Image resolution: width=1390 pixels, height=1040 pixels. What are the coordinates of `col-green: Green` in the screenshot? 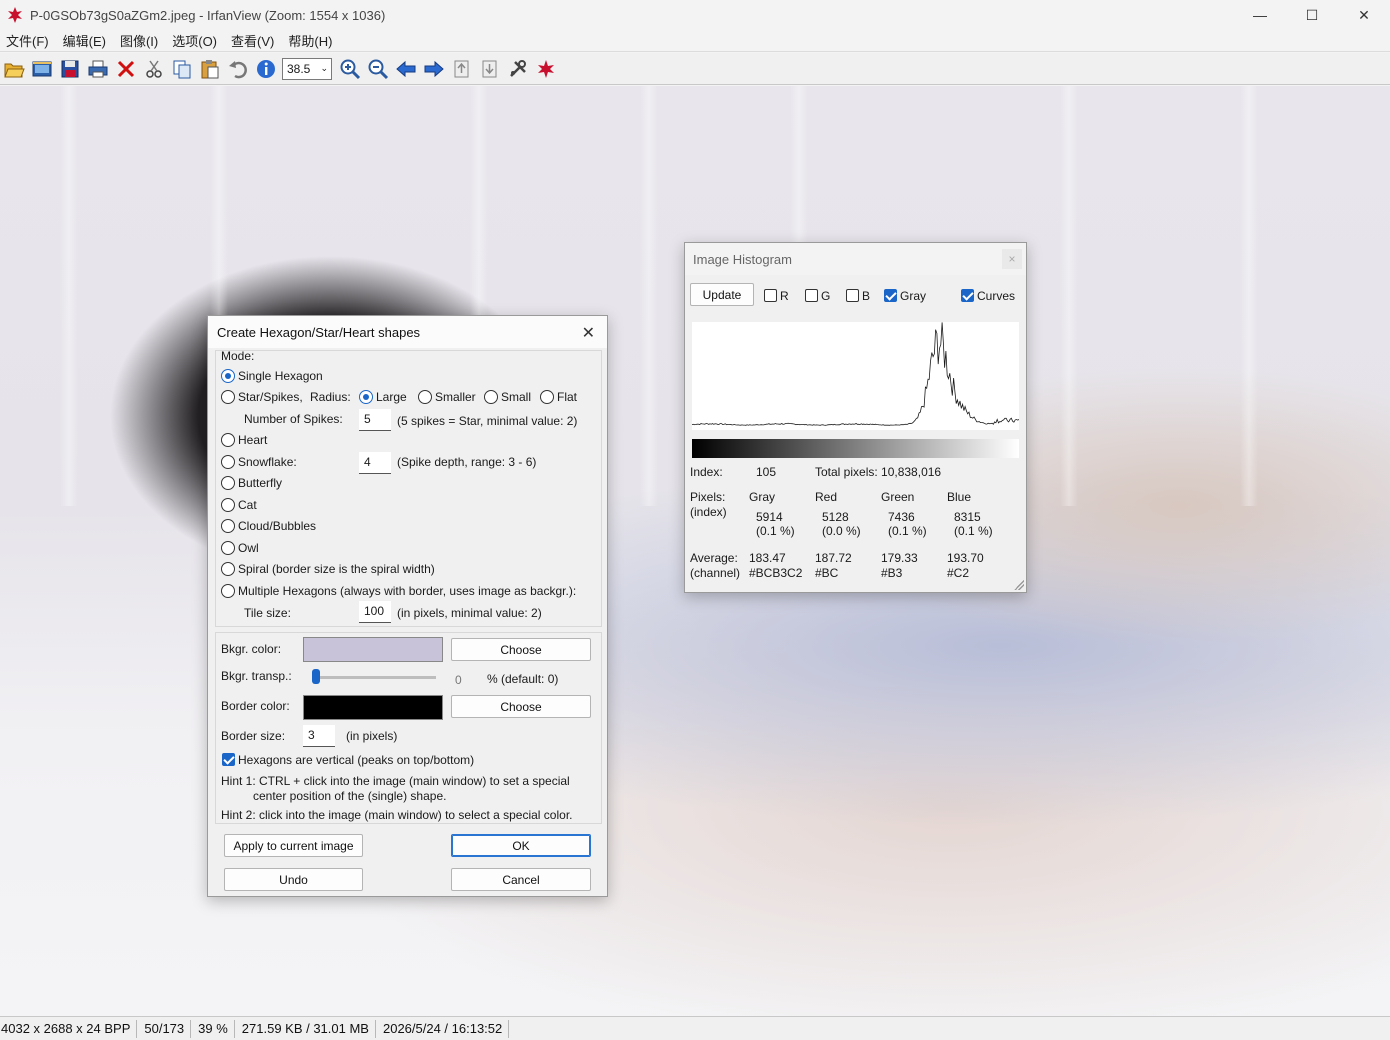 It's located at (898, 497).